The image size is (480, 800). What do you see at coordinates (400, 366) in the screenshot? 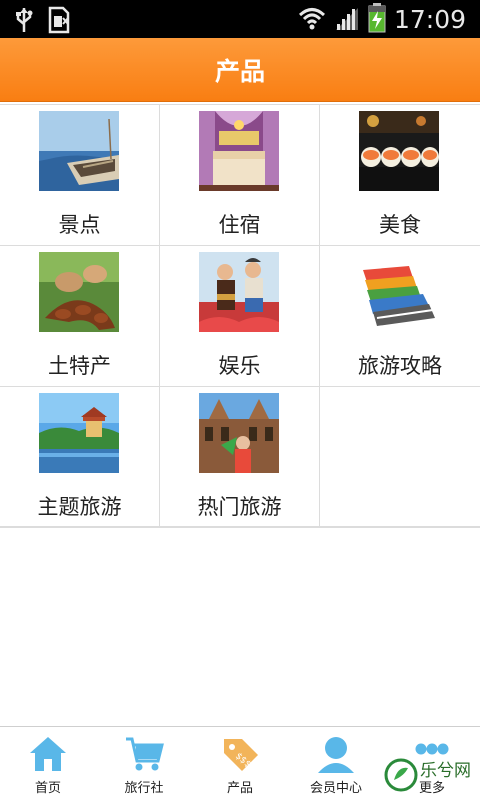
I see `grid-item-label: 旅游攻略` at bounding box center [400, 366].